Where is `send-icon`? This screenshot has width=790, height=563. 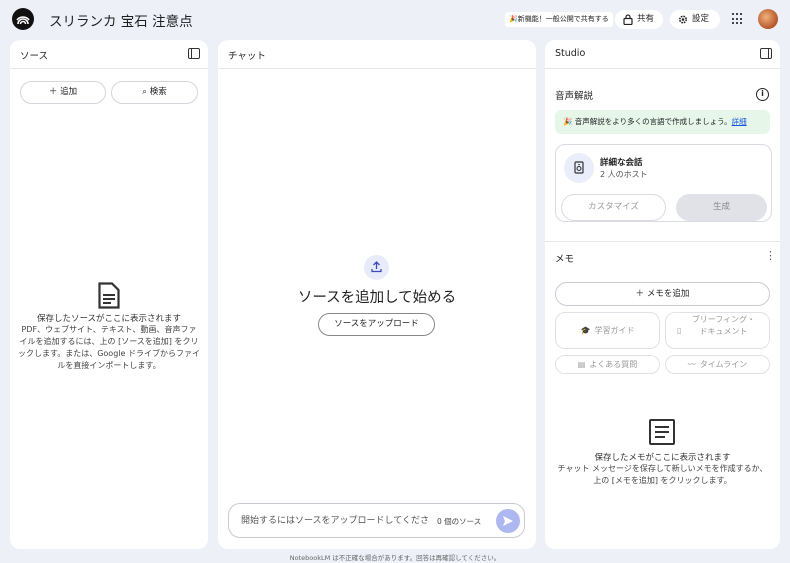
send-icon is located at coordinates (508, 521).